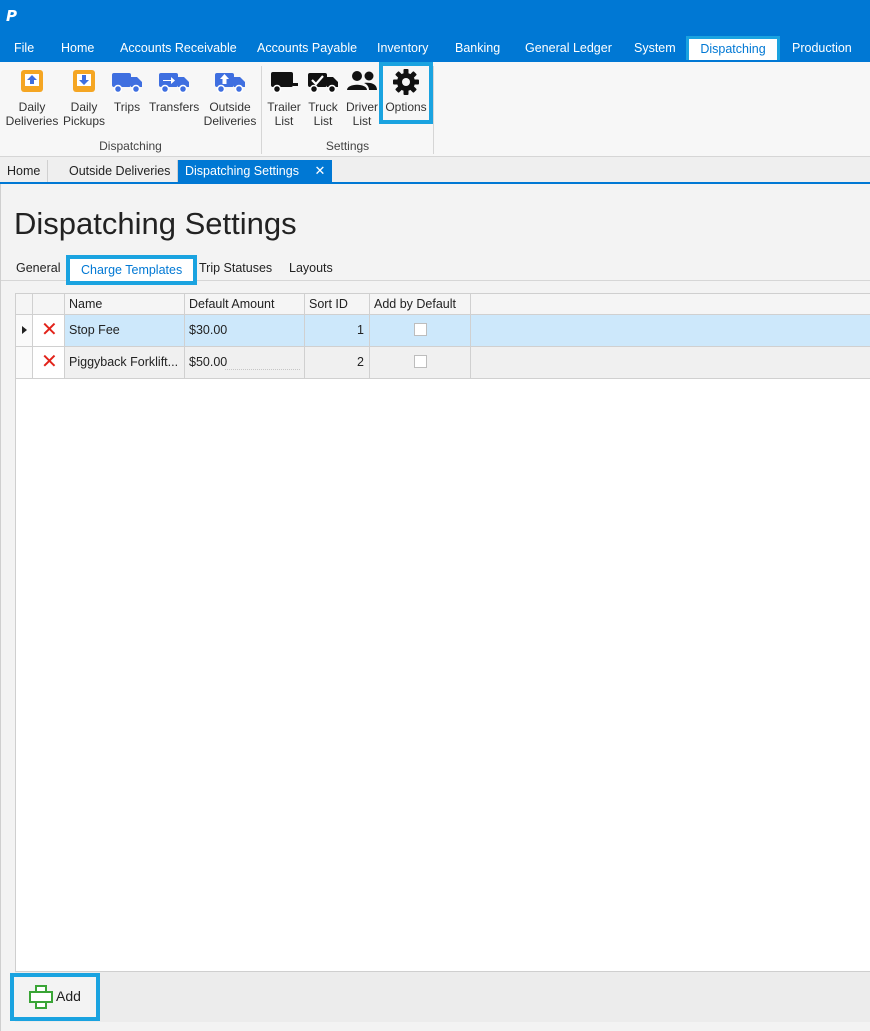 This screenshot has width=870, height=1031. What do you see at coordinates (323, 98) in the screenshot?
I see `truck-list-button: Truck List` at bounding box center [323, 98].